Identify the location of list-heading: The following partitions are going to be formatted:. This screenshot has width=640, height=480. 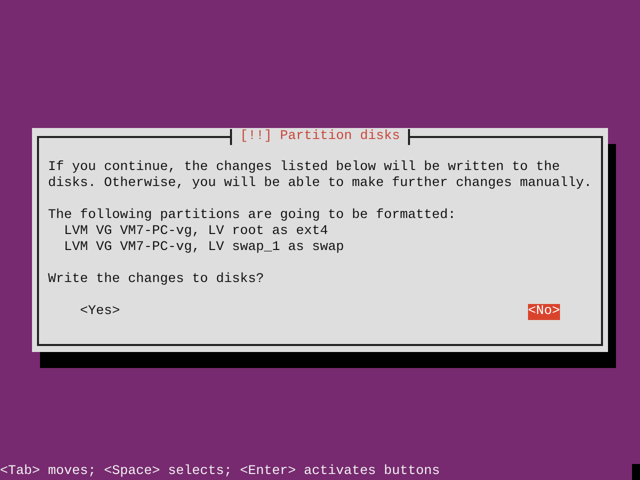
(252, 216).